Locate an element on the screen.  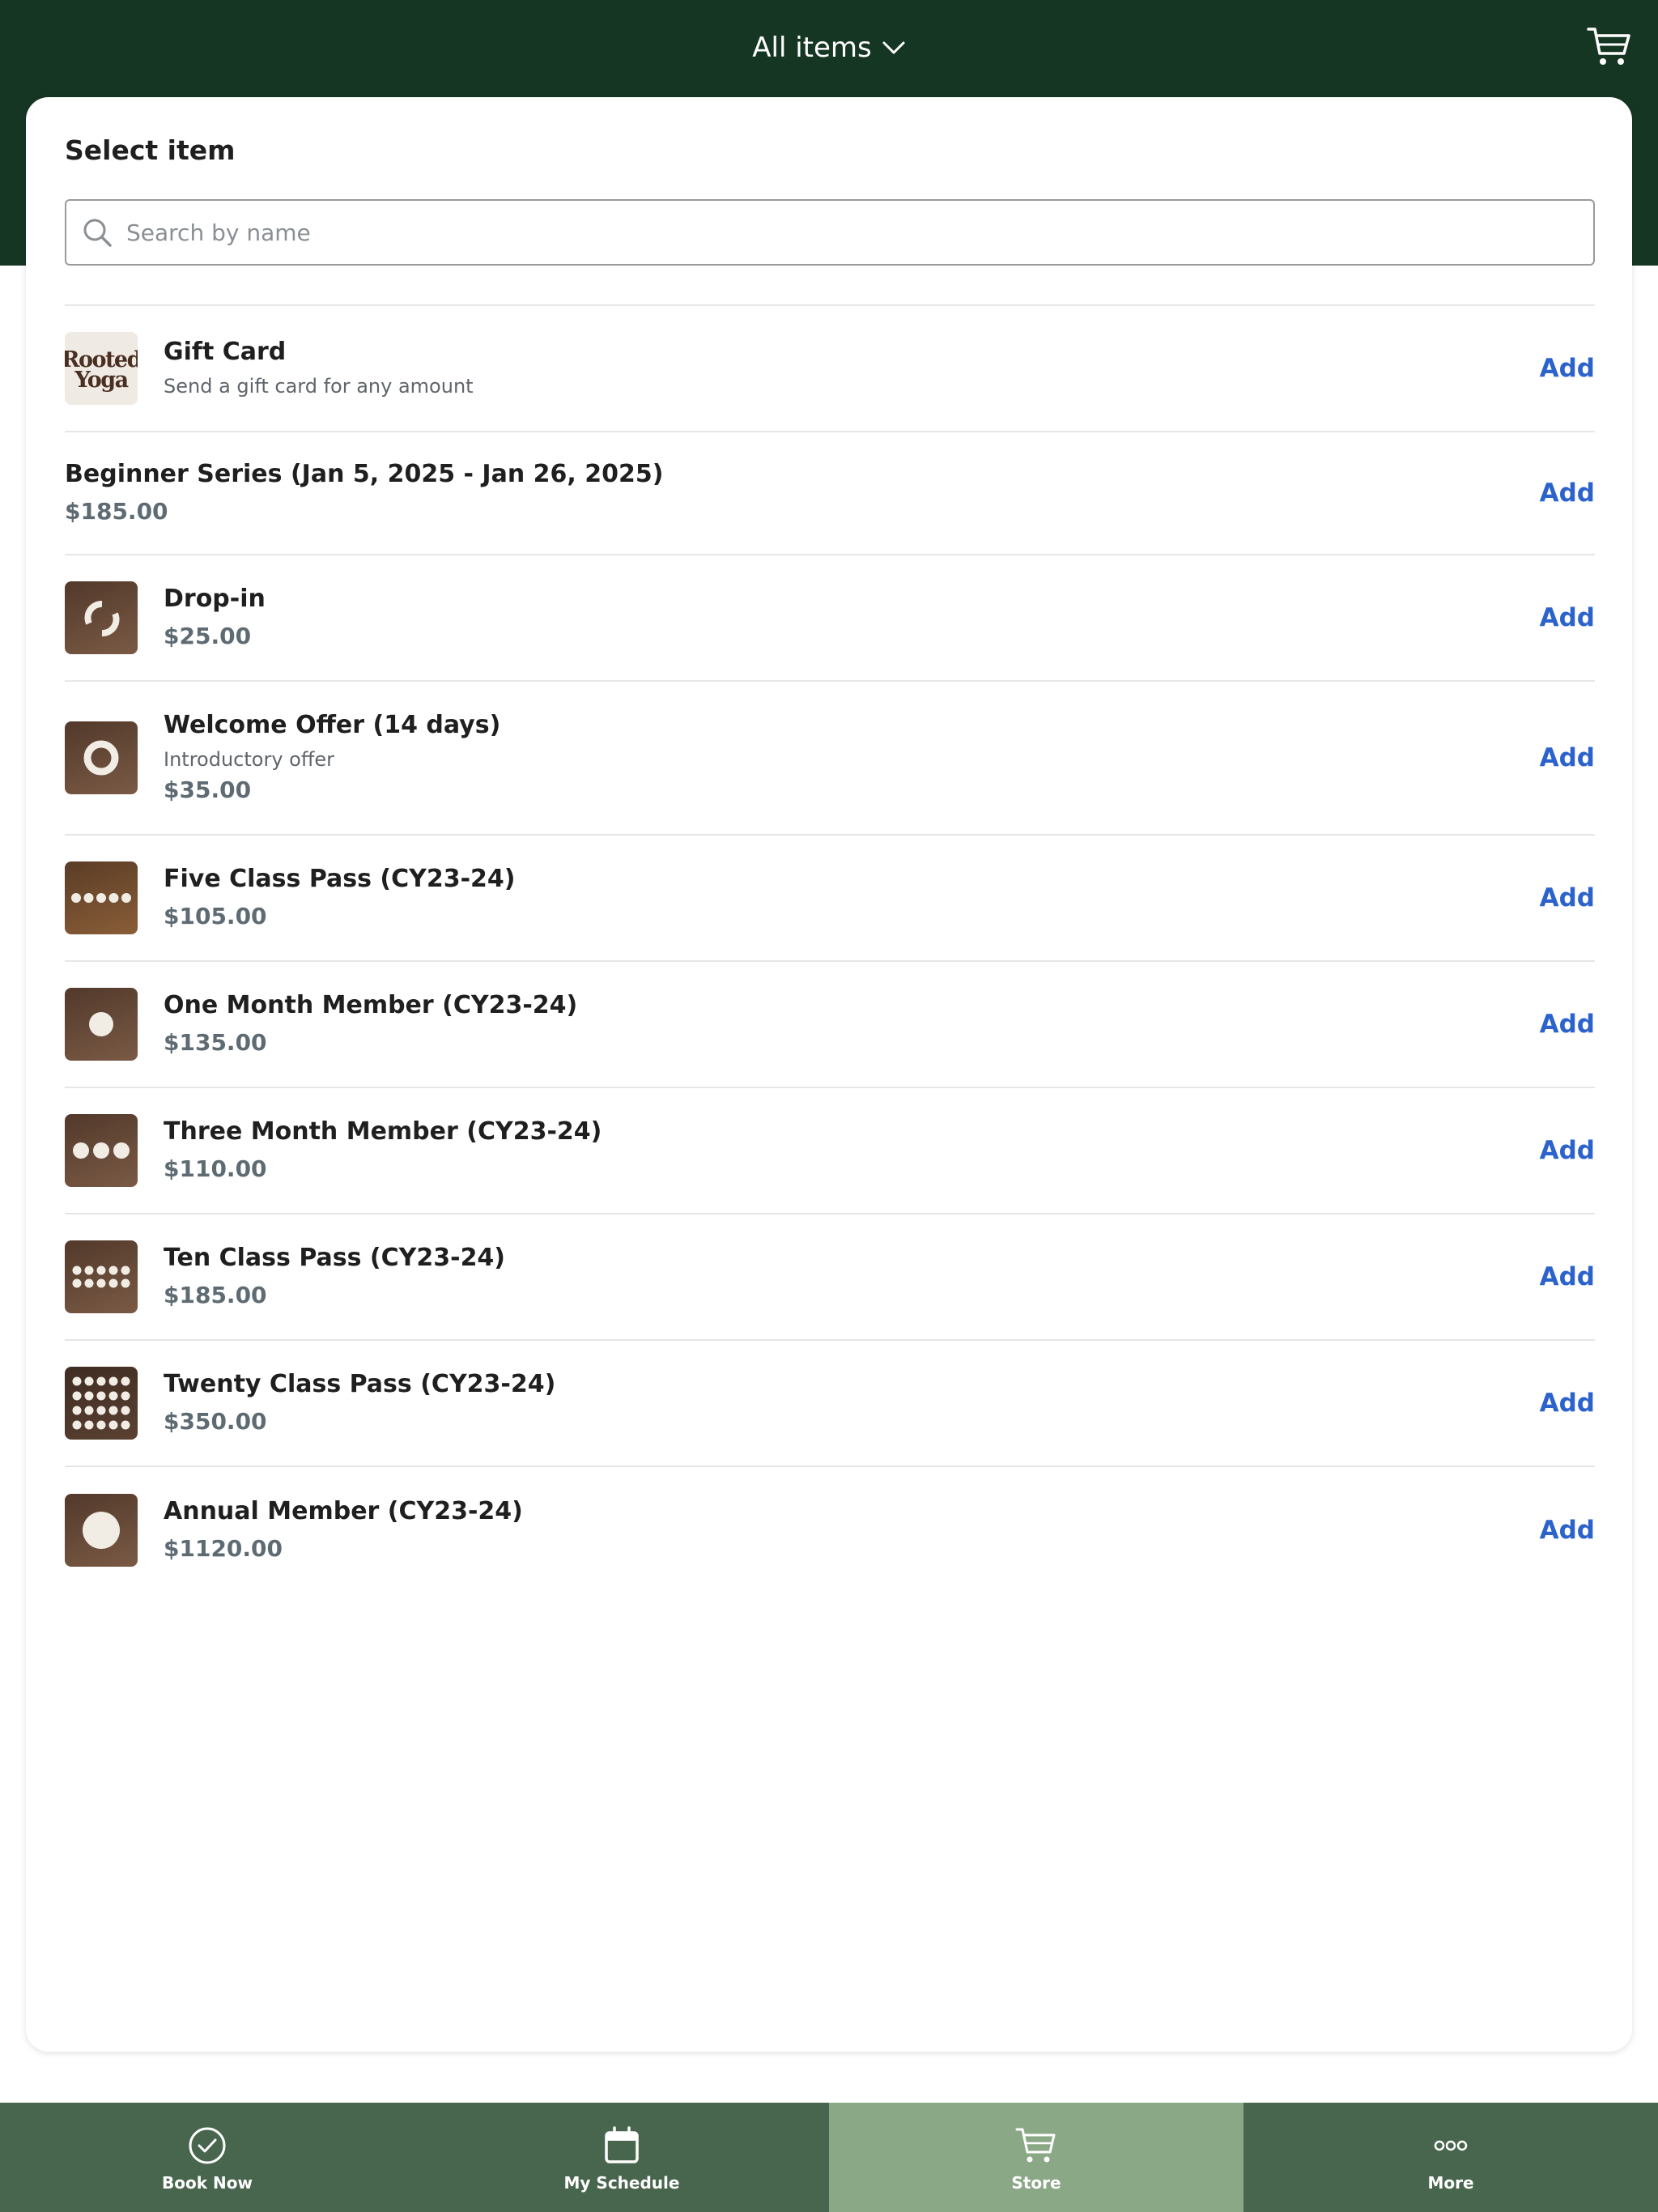
ten-dots-icon is located at coordinates (101, 1277).